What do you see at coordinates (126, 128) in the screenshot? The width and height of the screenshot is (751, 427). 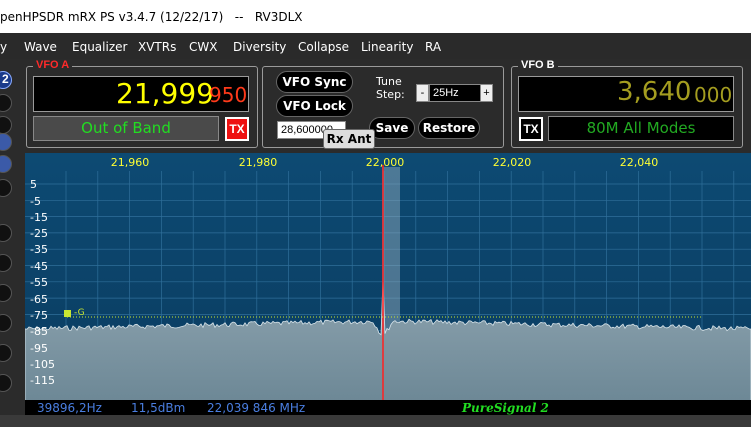 I see `vfo-a-band-status: Out of Band` at bounding box center [126, 128].